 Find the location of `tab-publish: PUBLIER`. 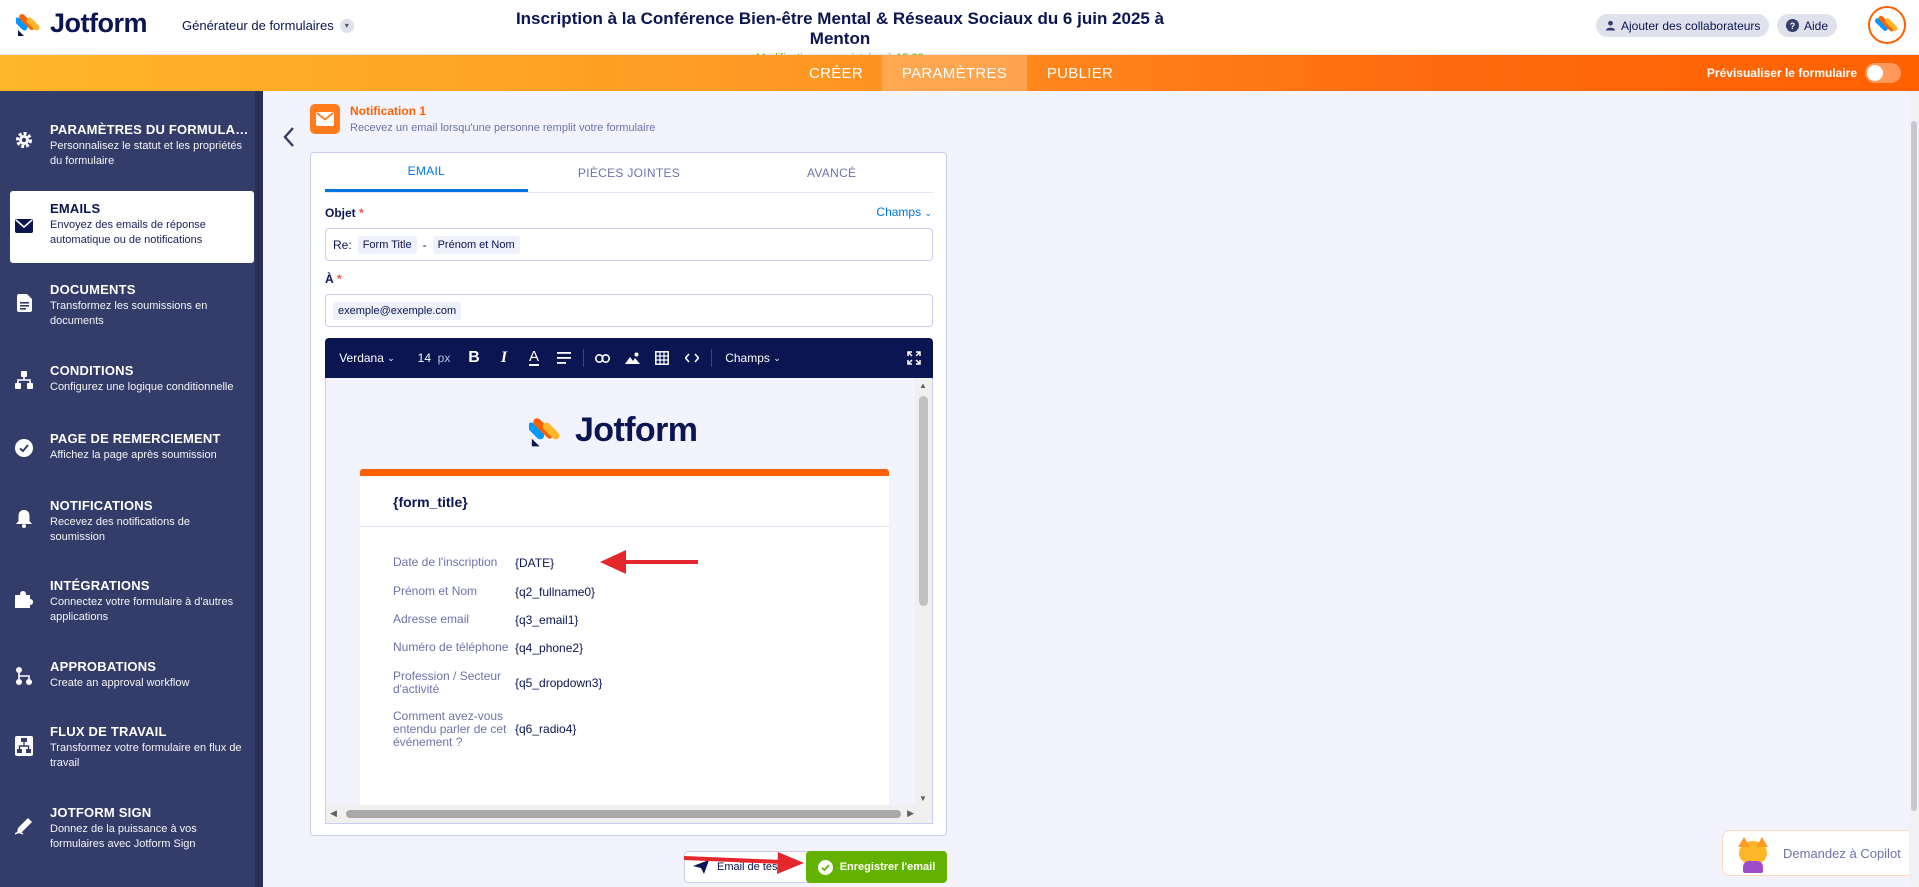

tab-publish: PUBLIER is located at coordinates (1080, 73).